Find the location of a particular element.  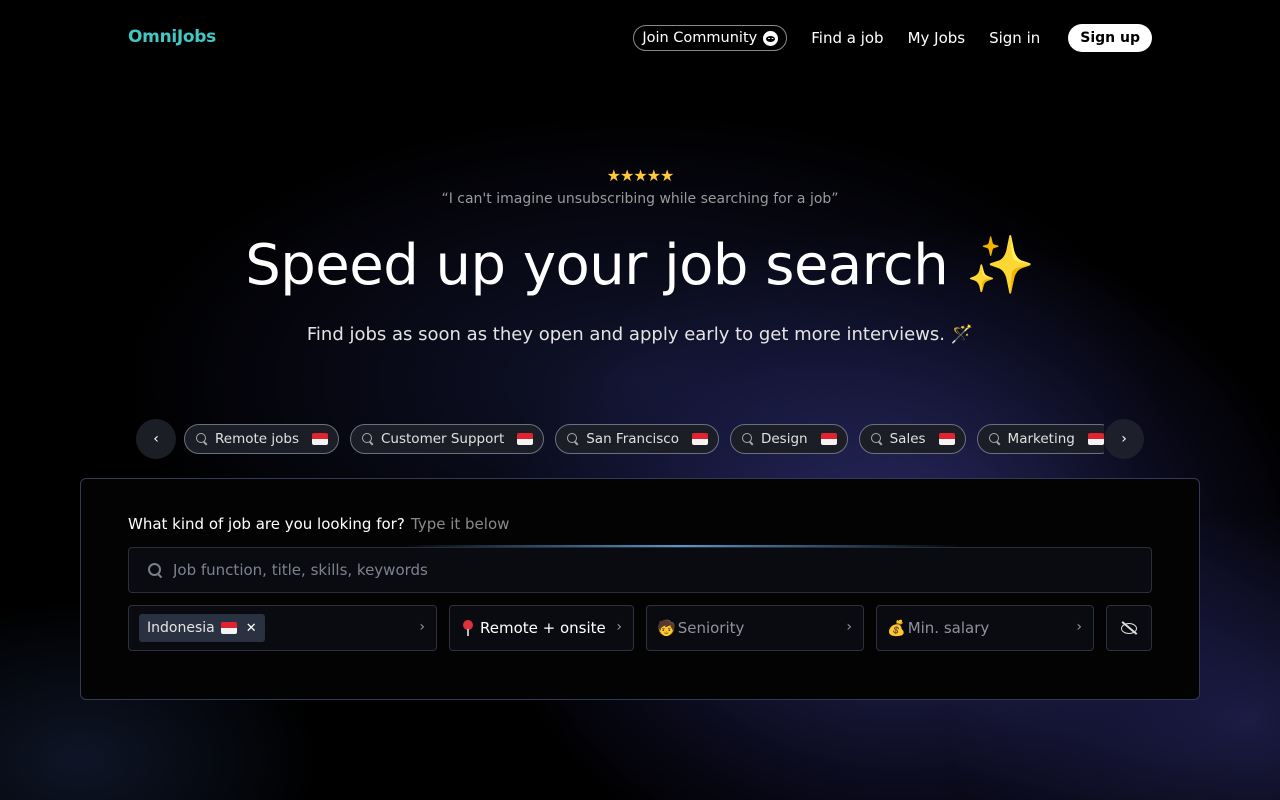

search-hint: Type it below is located at coordinates (460, 524).